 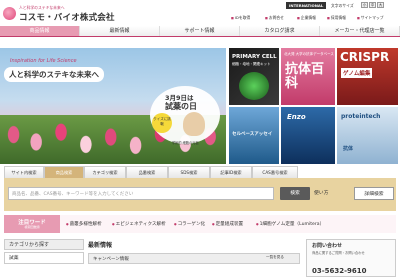 What do you see at coordinates (105, 172) in the screenshot?
I see `tab-category-search: カテゴリ検索` at bounding box center [105, 172].